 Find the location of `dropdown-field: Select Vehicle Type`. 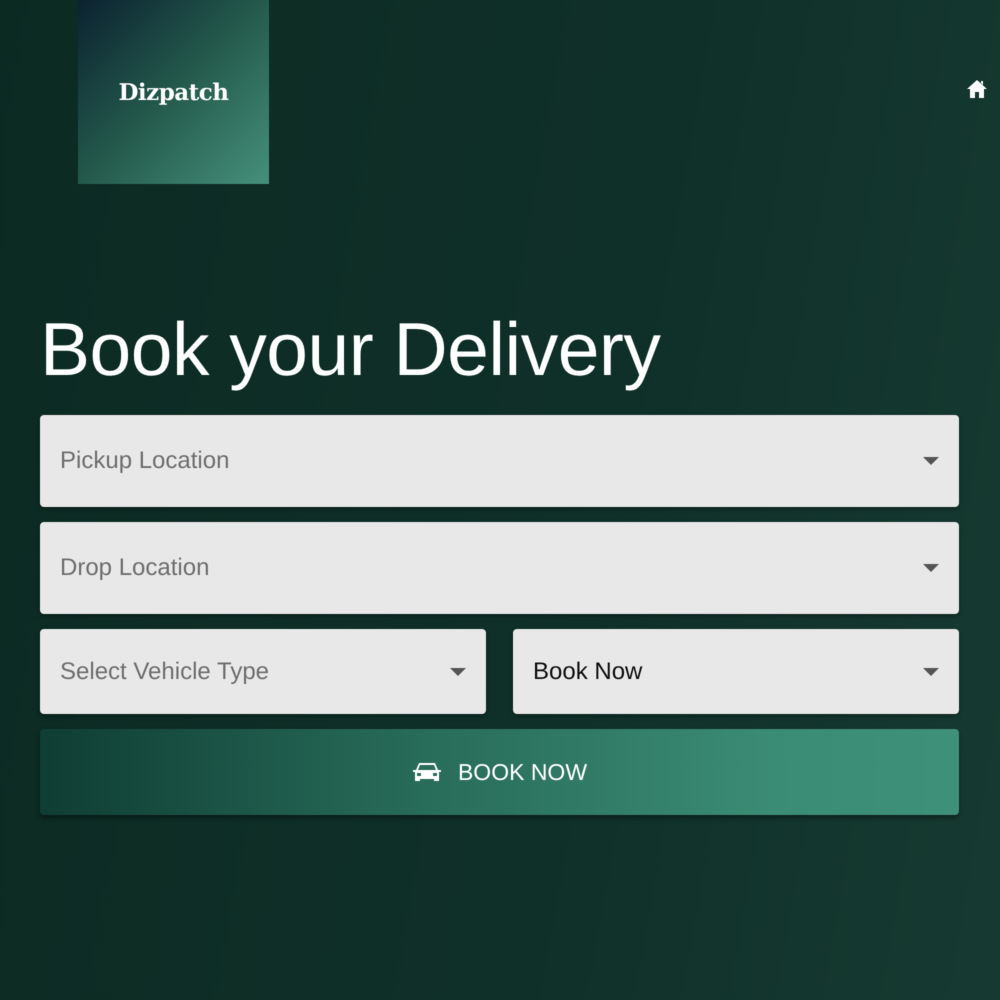

dropdown-field: Select Vehicle Type is located at coordinates (263, 671).